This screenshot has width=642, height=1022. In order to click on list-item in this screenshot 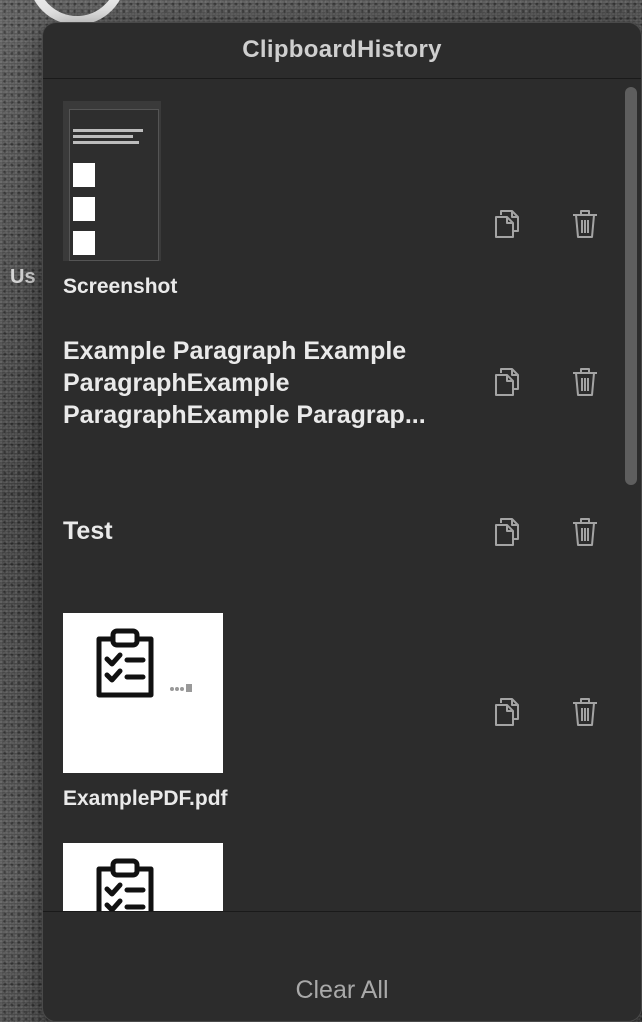, I will do `click(333, 877)`.